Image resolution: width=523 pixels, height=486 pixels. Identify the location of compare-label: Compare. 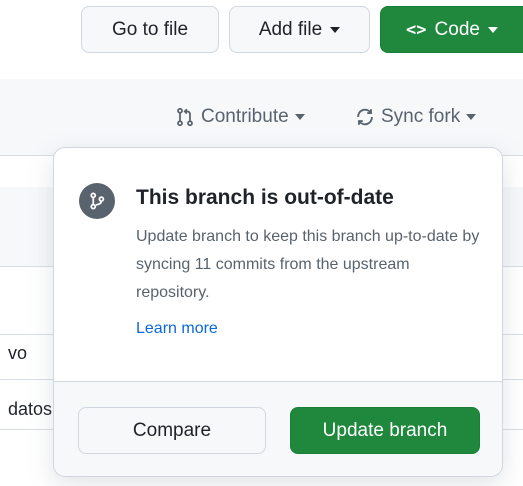
(172, 430).